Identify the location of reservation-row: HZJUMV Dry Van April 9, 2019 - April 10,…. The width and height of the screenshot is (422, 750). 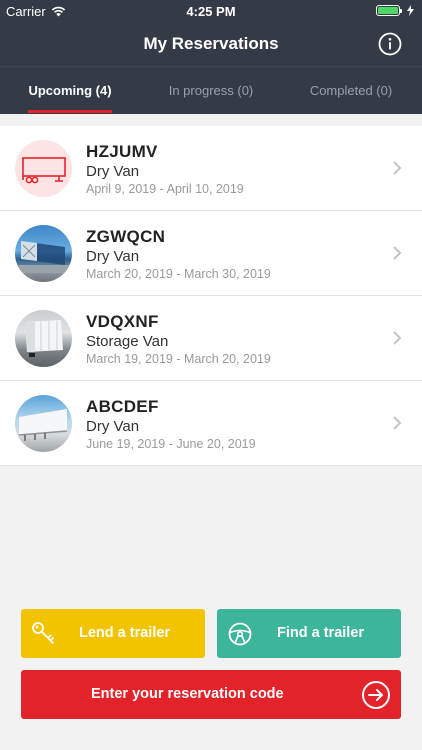
(211, 168).